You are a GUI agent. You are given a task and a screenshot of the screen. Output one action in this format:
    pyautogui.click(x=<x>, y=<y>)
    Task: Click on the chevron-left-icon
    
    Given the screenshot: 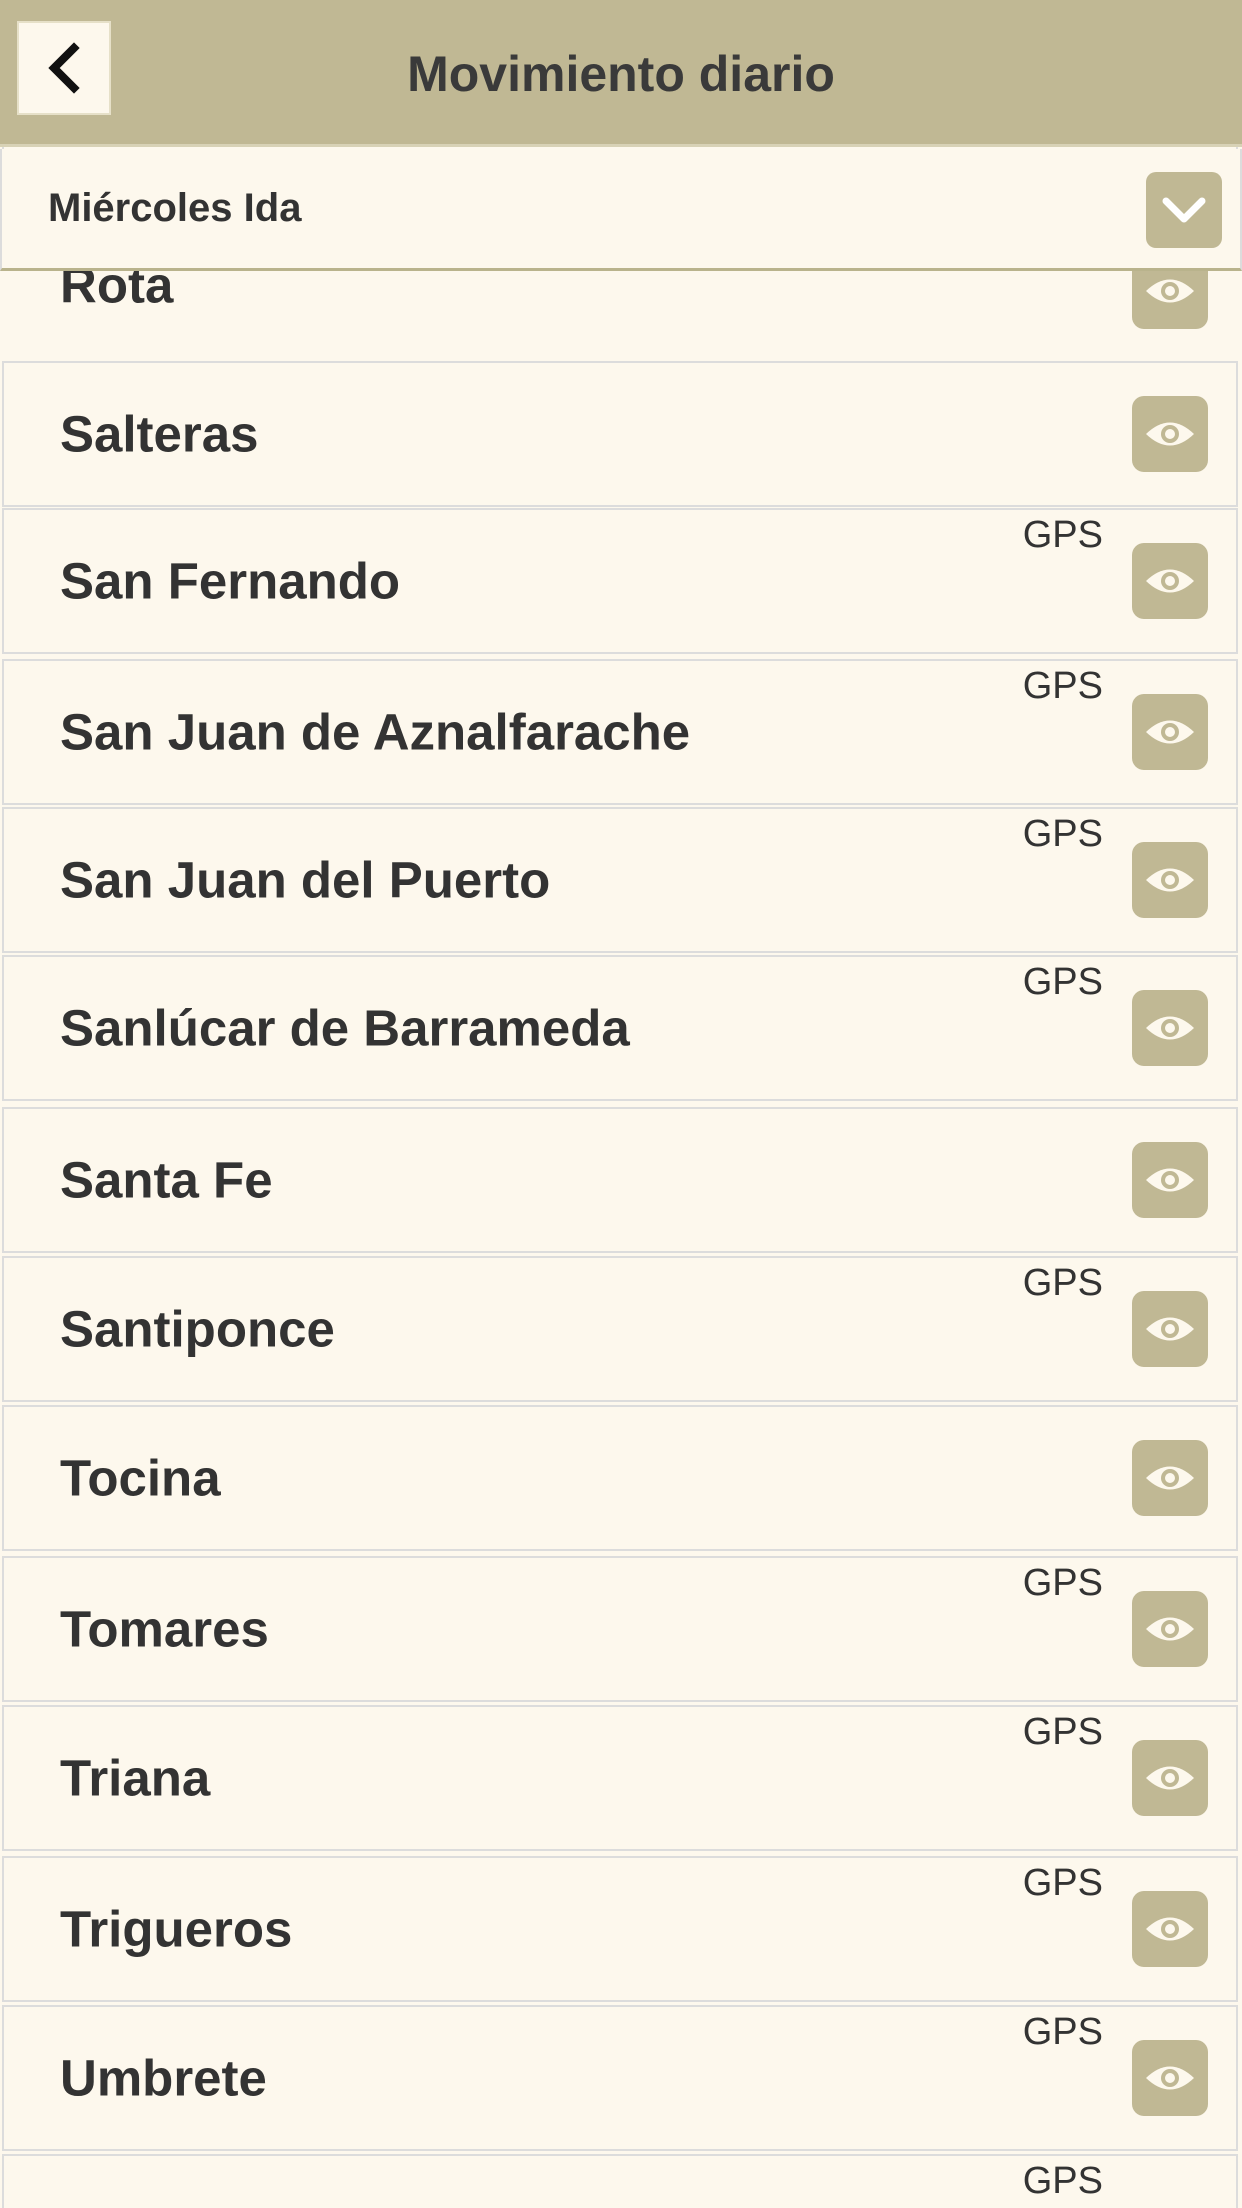 What is the action you would take?
    pyautogui.click(x=64, y=68)
    